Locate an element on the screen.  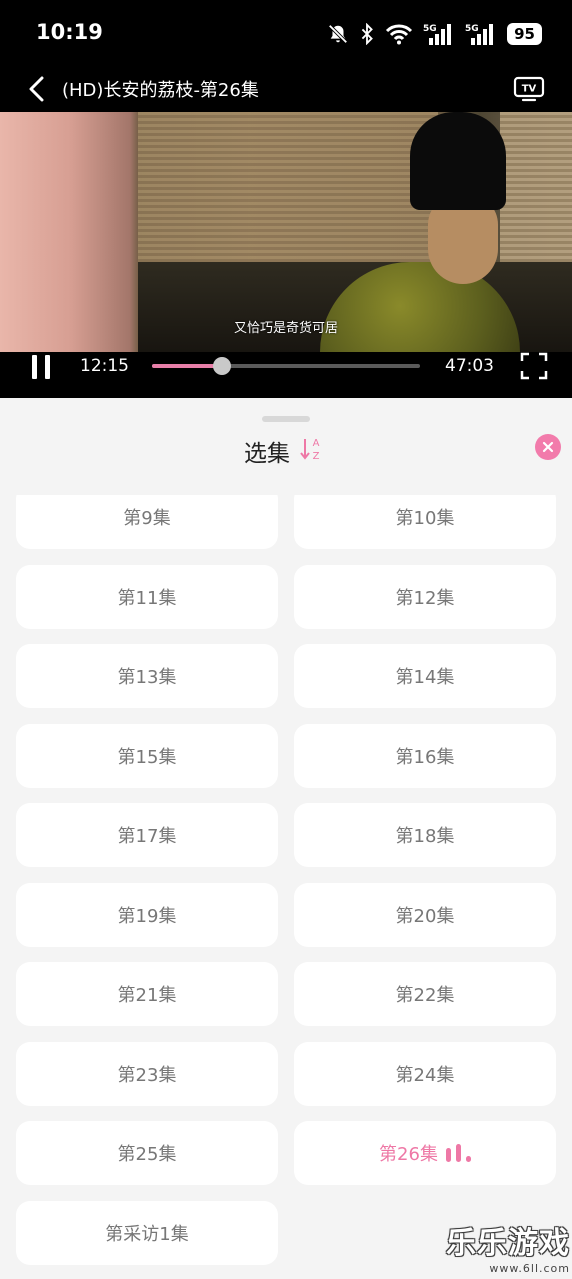
progress-bar is located at coordinates (286, 366).